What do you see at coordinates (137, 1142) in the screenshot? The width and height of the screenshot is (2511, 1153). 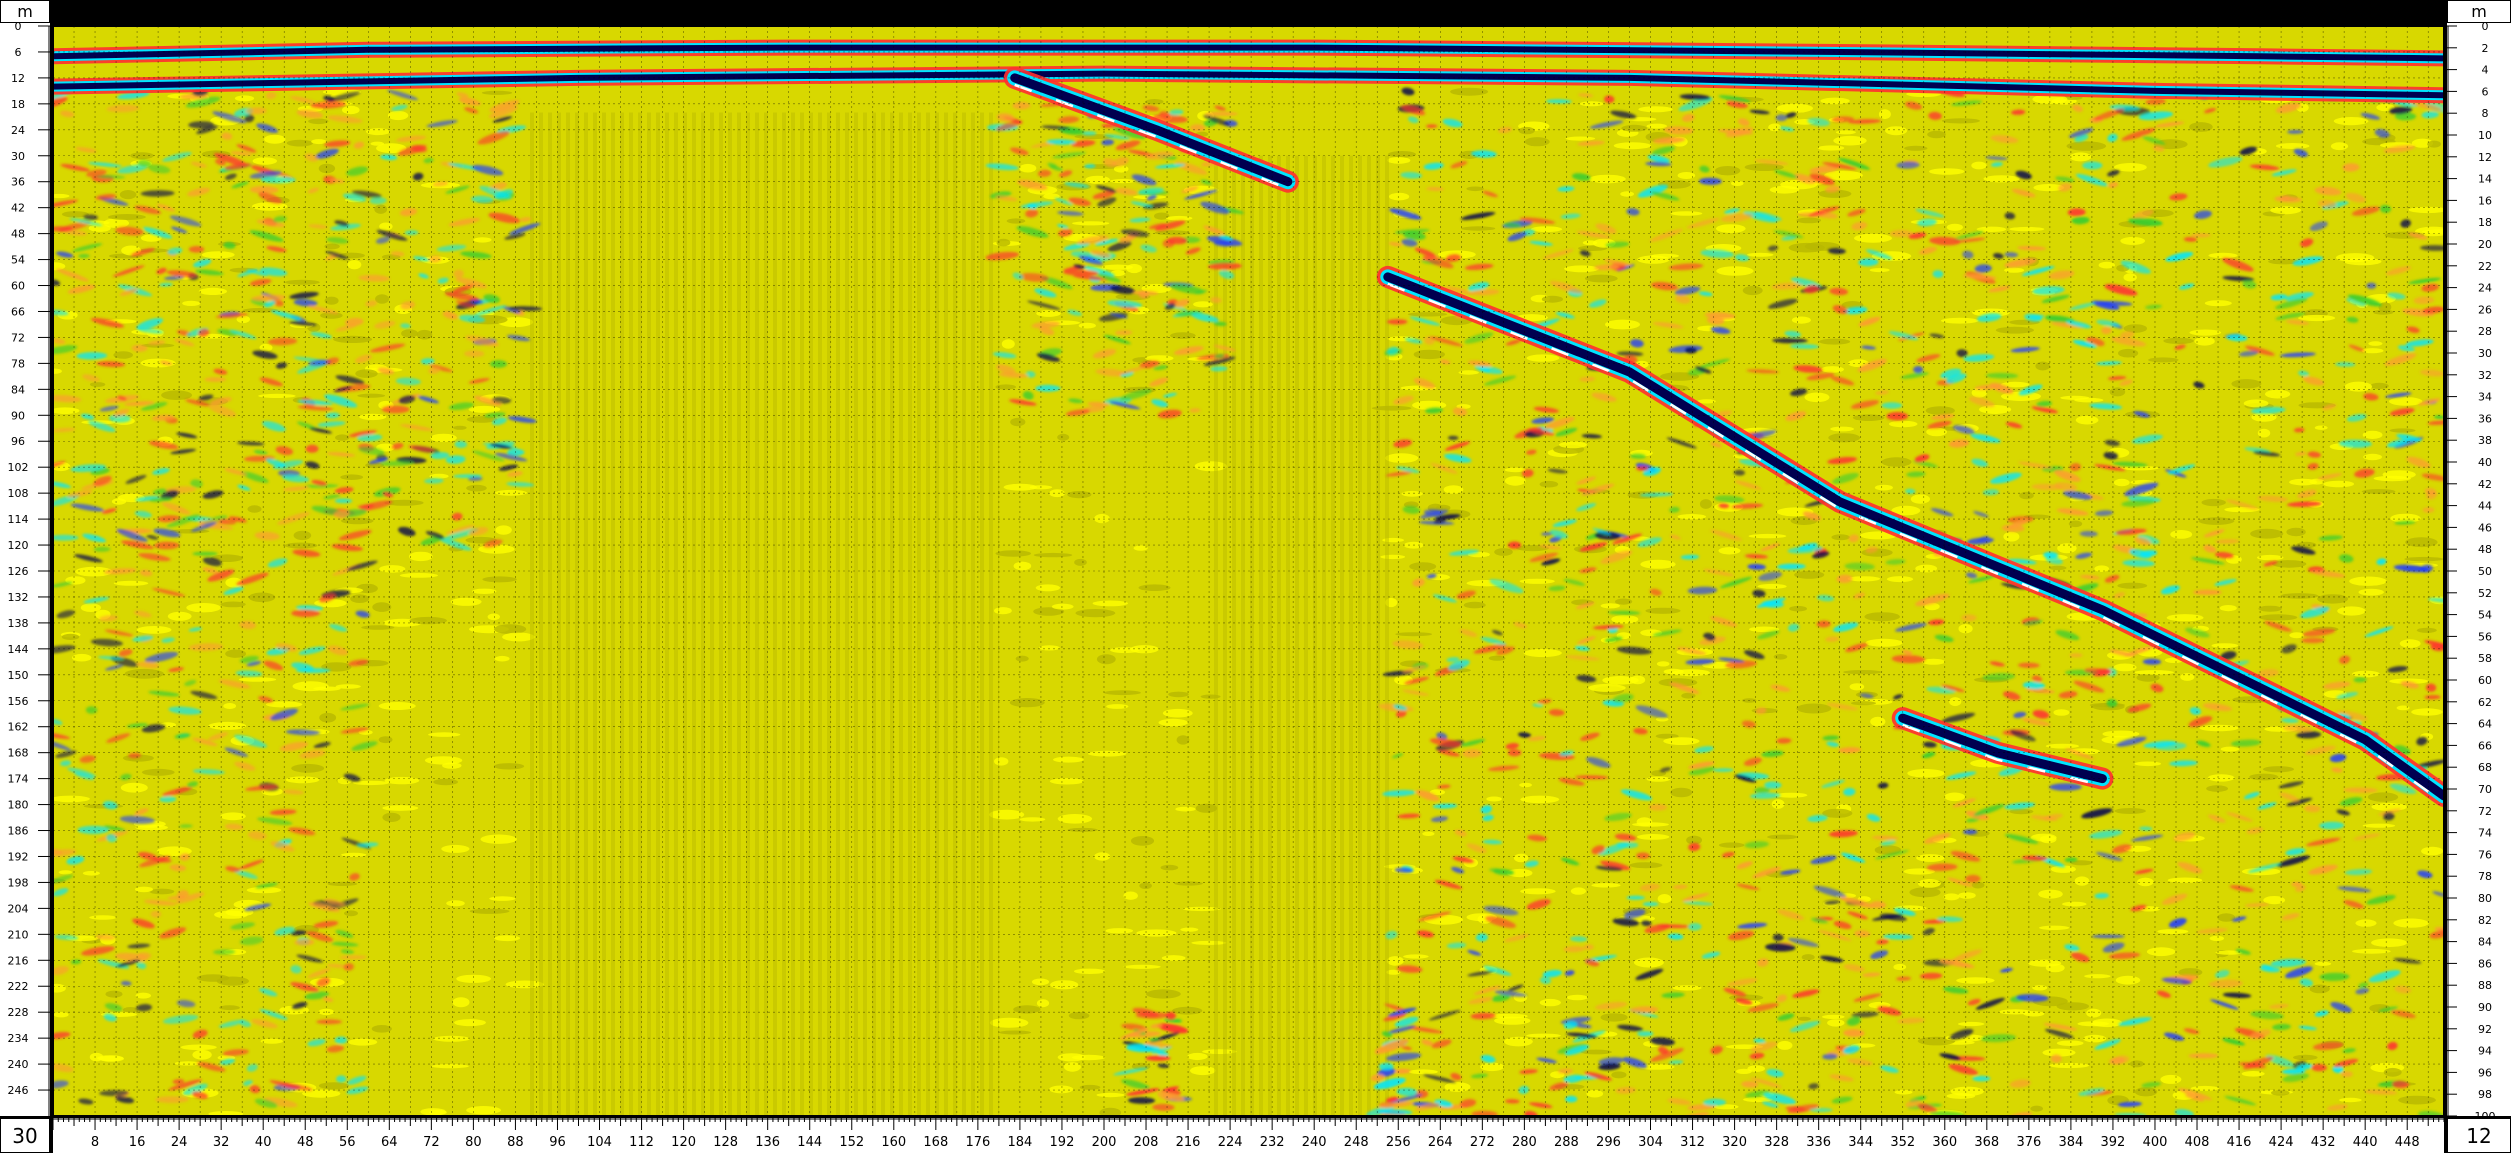 I see `bottom-tick-label: 16` at bounding box center [137, 1142].